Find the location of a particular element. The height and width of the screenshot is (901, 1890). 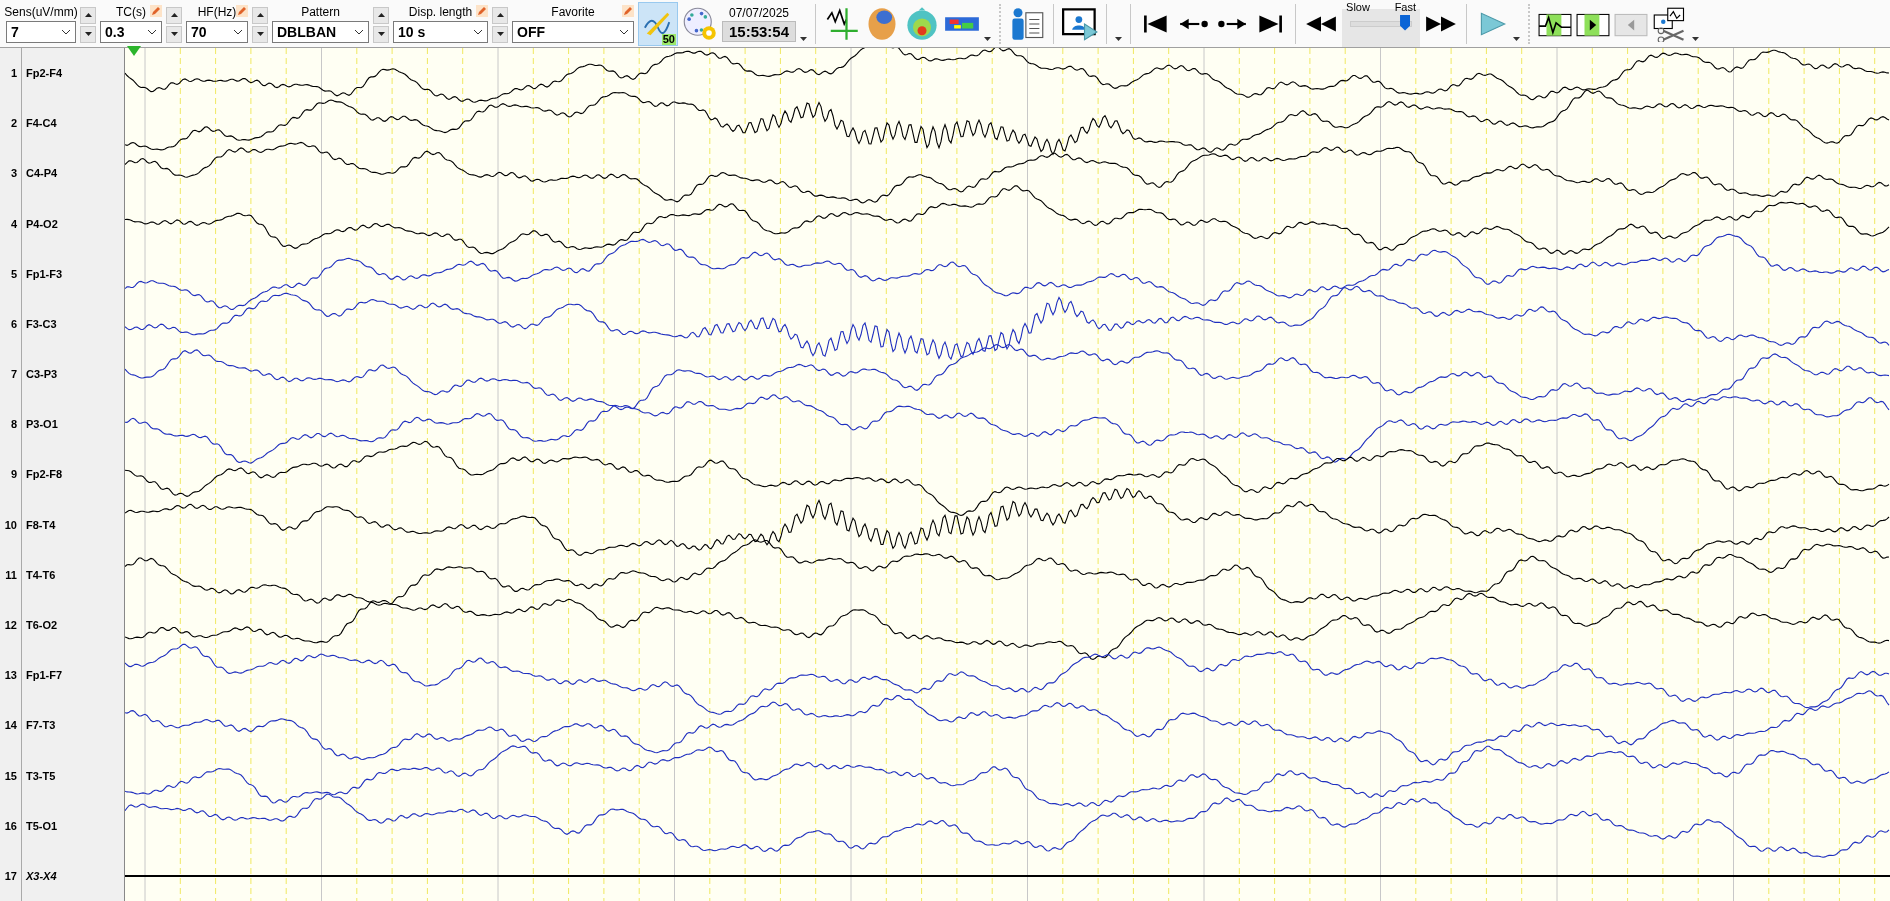

selector-label: HF(Hz) is located at coordinates (217, 12).